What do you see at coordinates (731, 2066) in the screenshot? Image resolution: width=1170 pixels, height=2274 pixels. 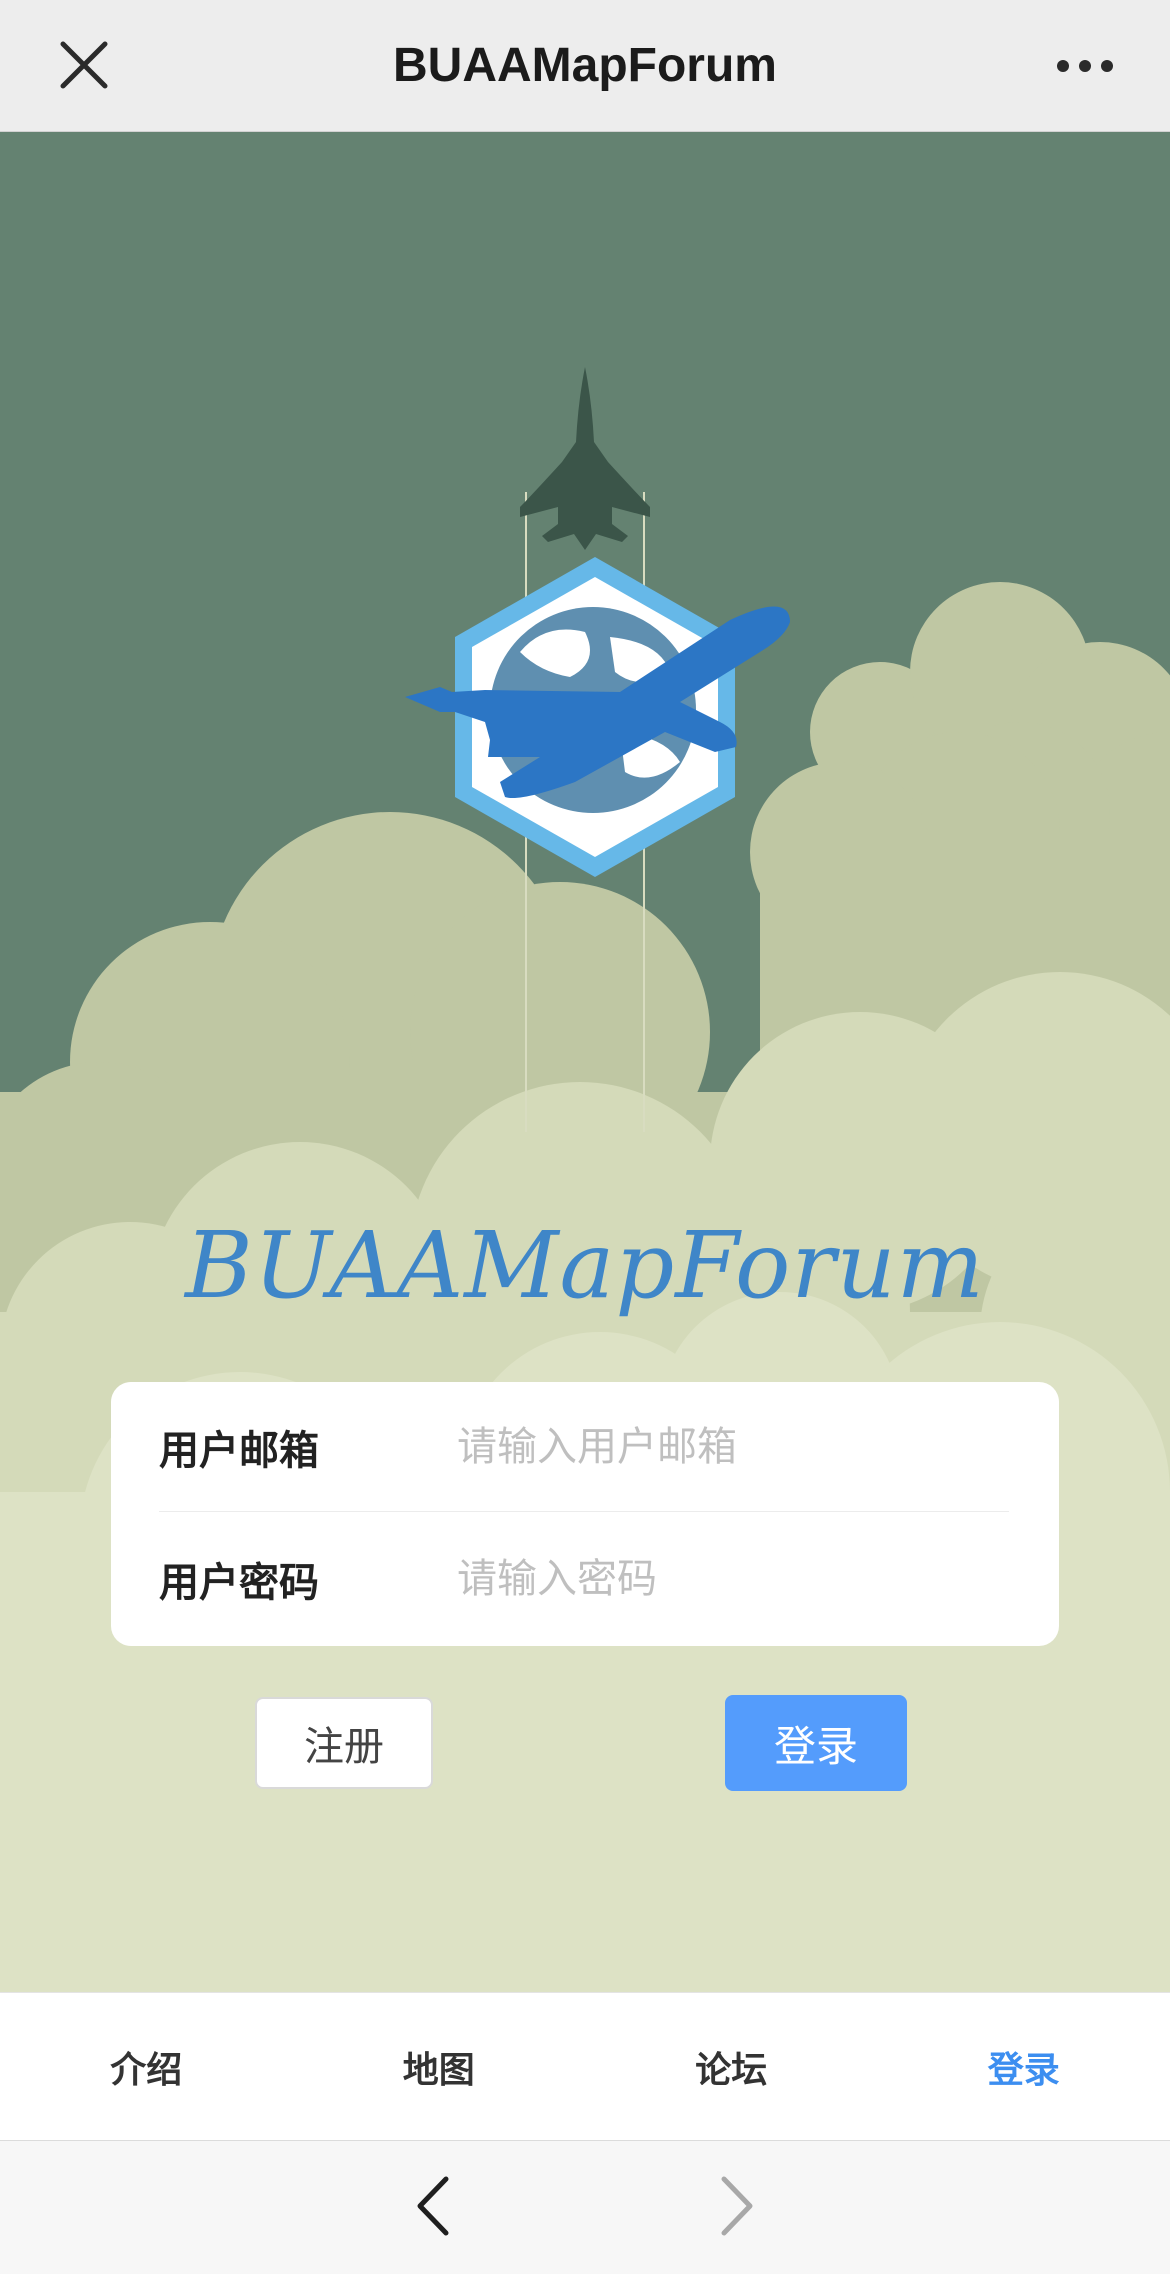 I see `tab-forum: 论坛` at bounding box center [731, 2066].